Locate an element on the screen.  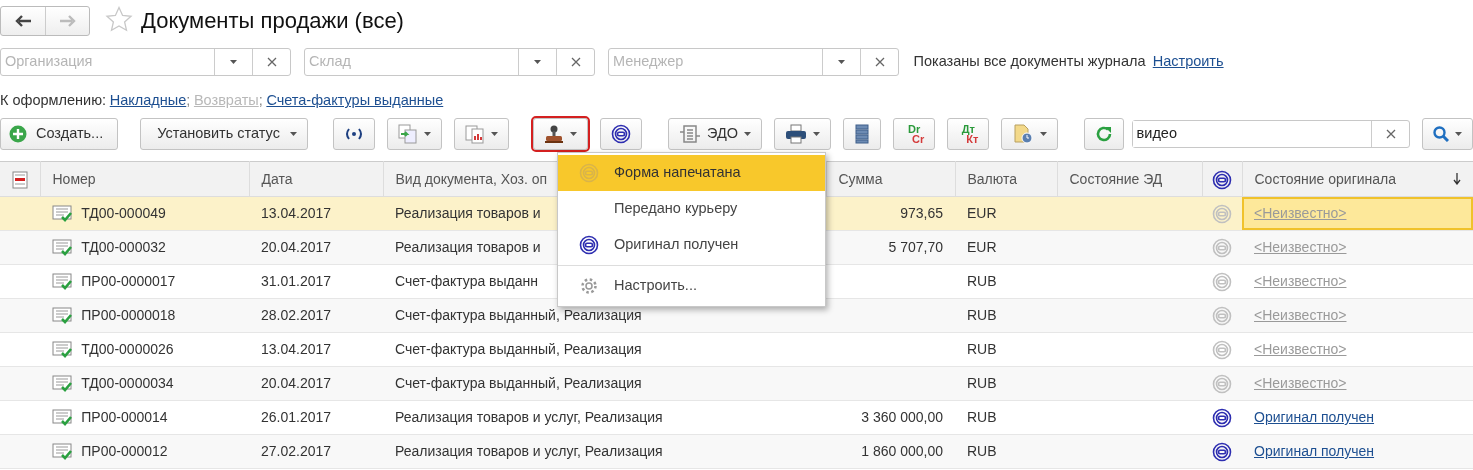
refresh-button is located at coordinates (1104, 134).